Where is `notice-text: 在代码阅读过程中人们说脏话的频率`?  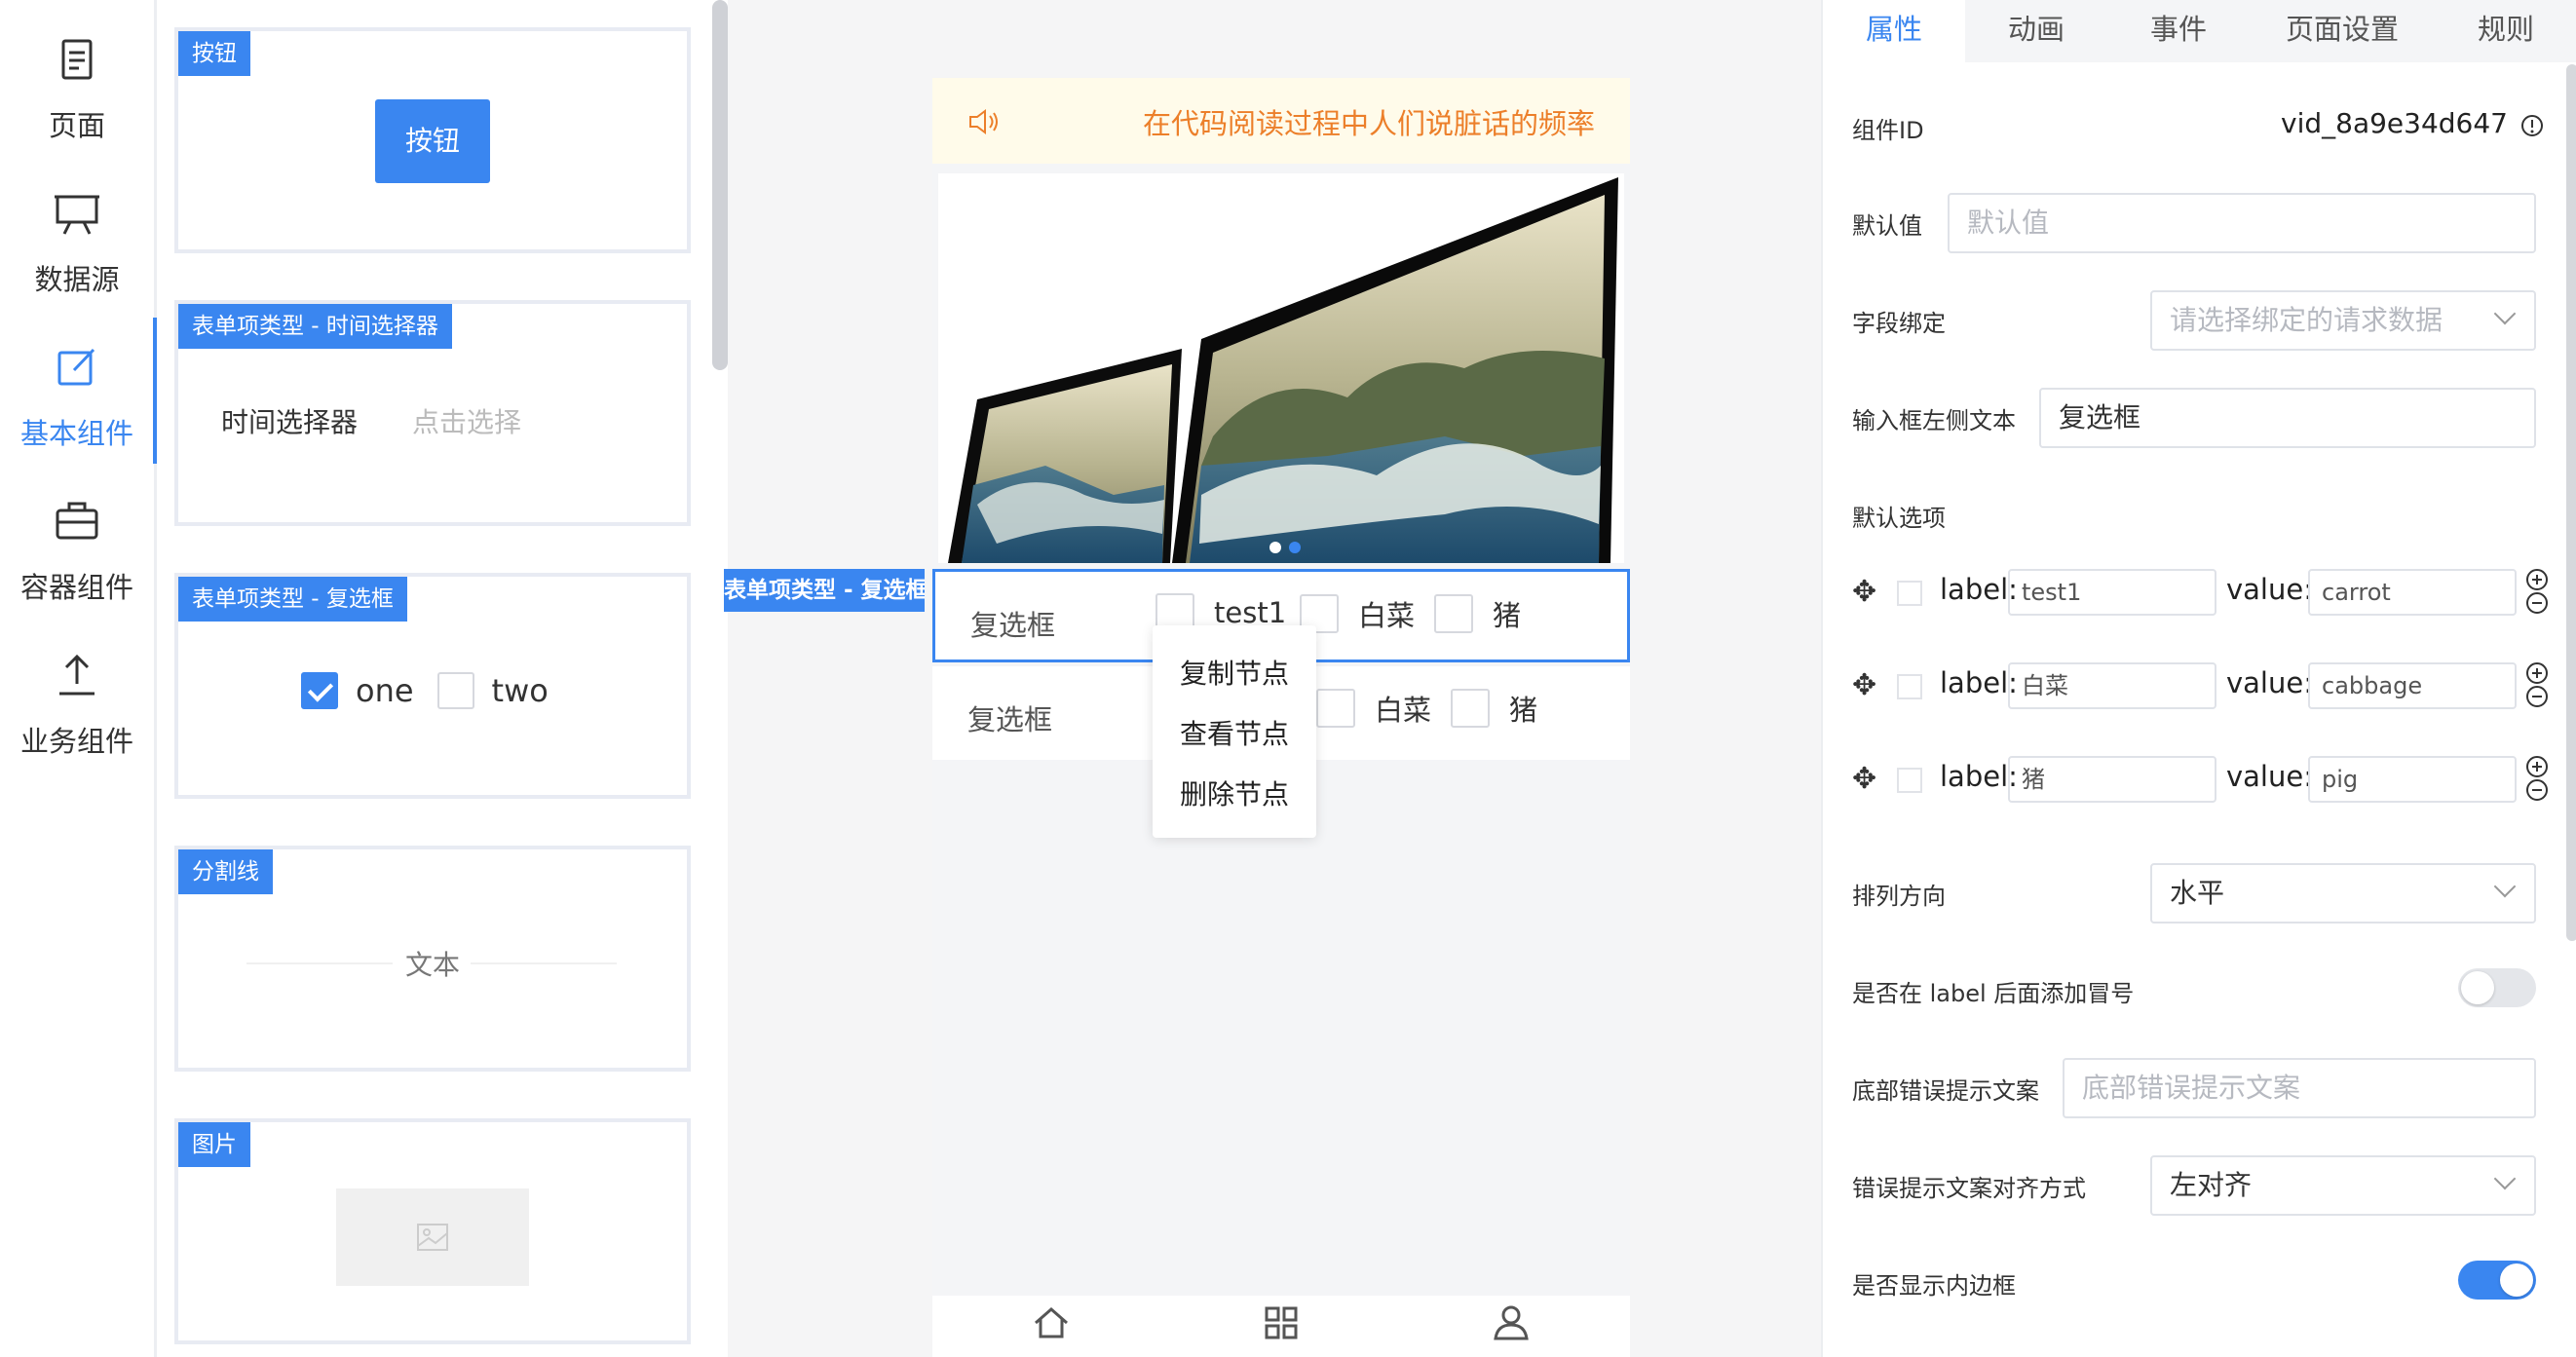
notice-text: 在代码阅读过程中人们说脏话的频率 is located at coordinates (1368, 123).